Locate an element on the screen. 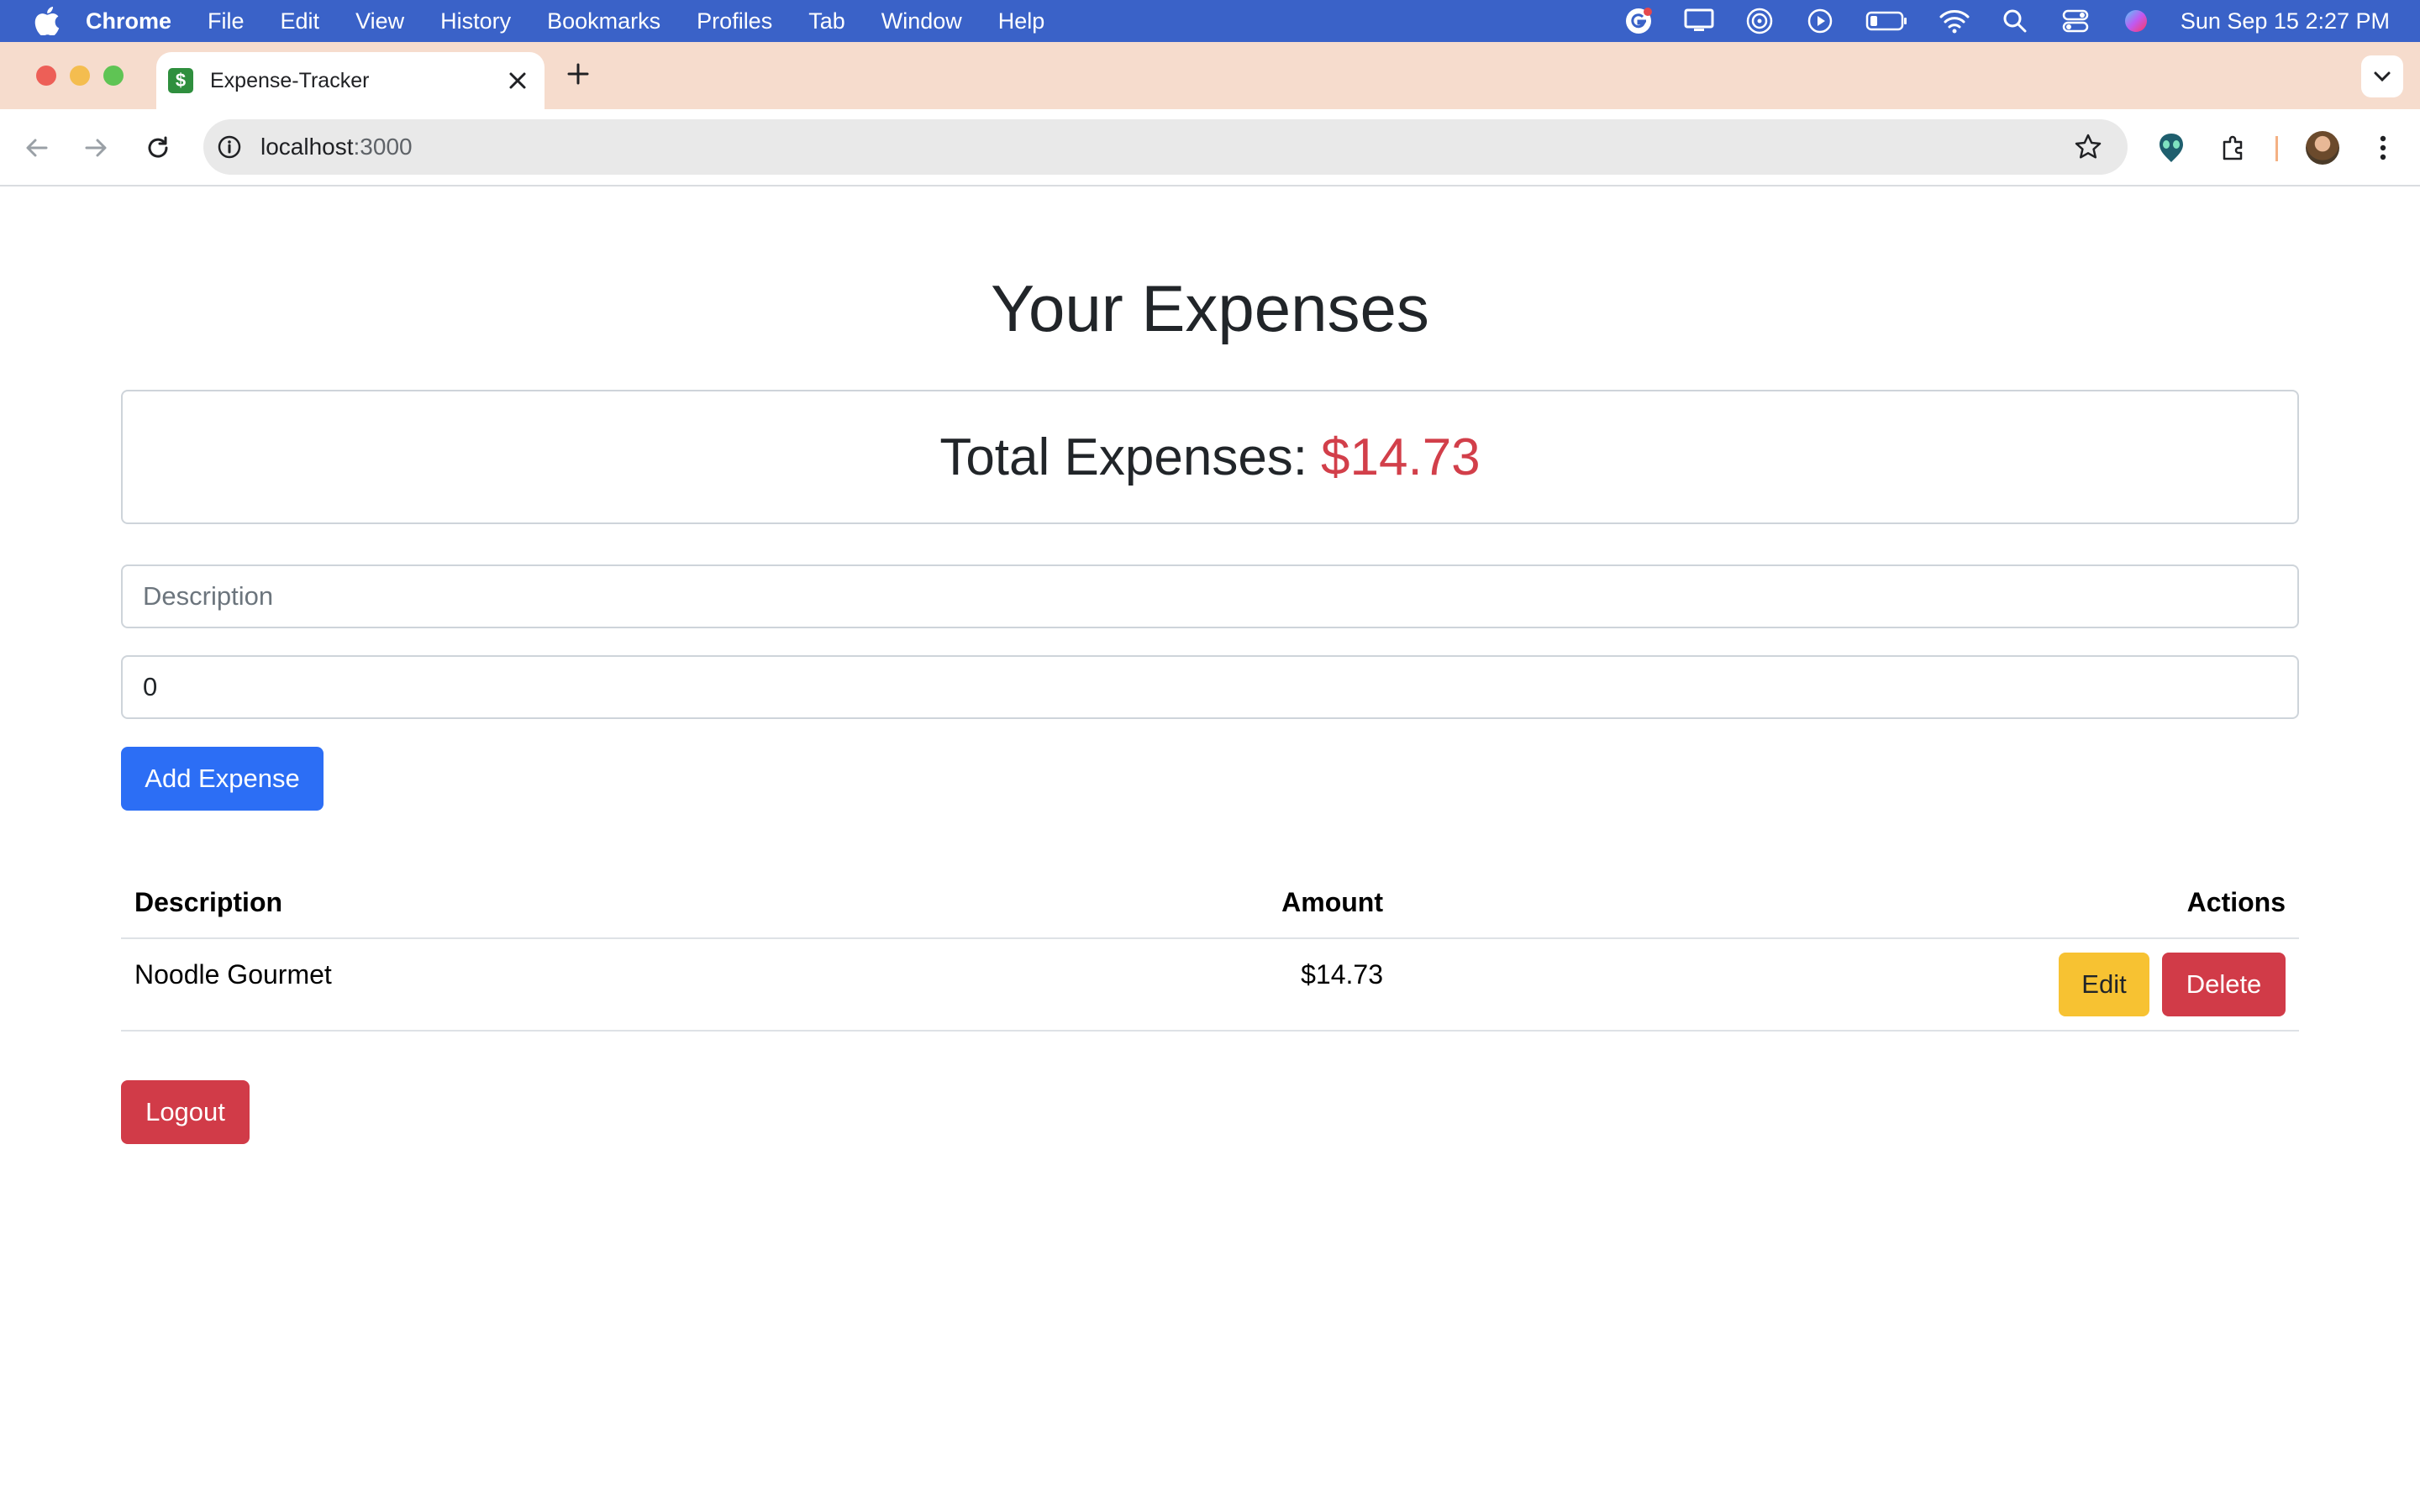  display-icon is located at coordinates (1699, 21).